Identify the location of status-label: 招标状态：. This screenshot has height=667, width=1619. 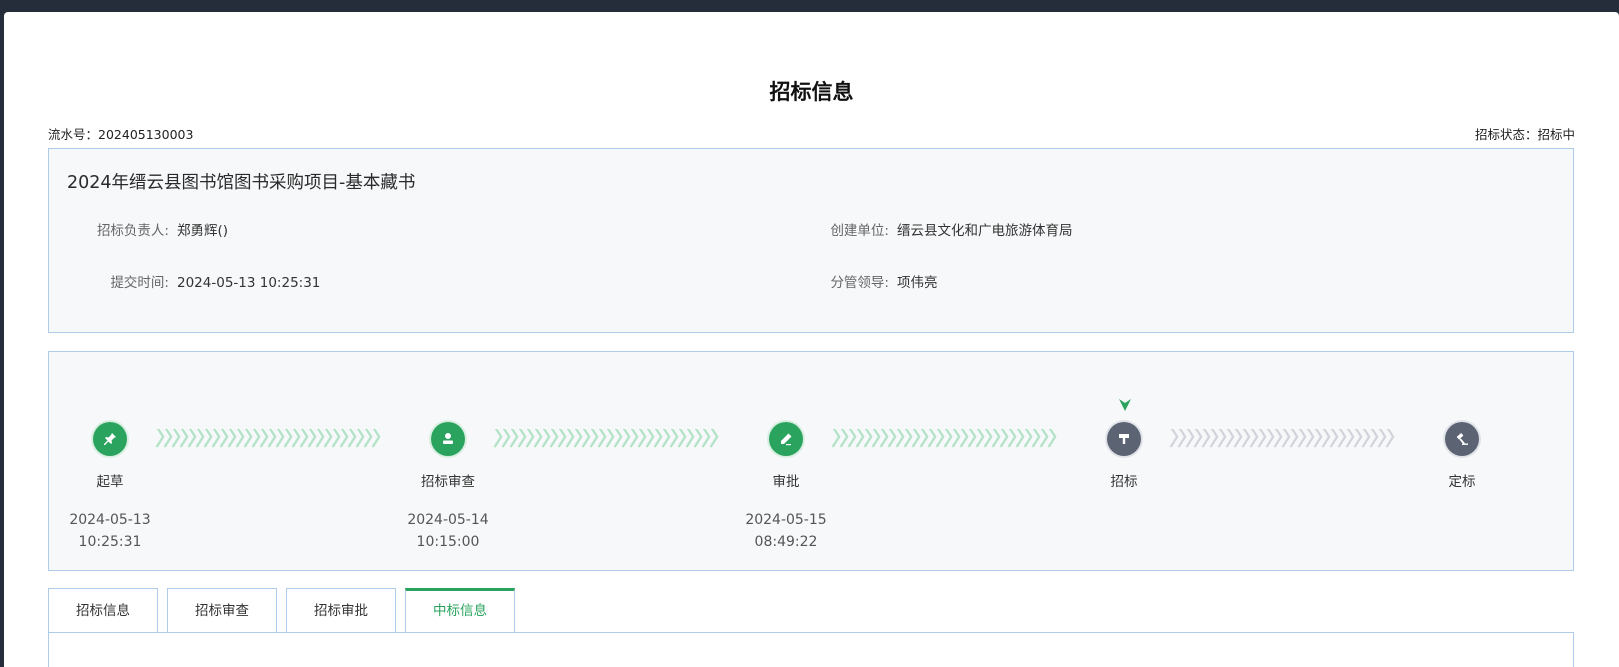
(1506, 134).